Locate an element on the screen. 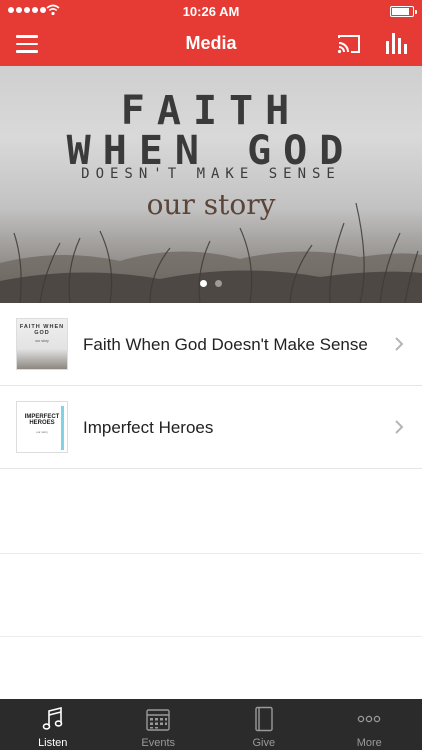 This screenshot has height=750, width=422. book-icon is located at coordinates (264, 719).